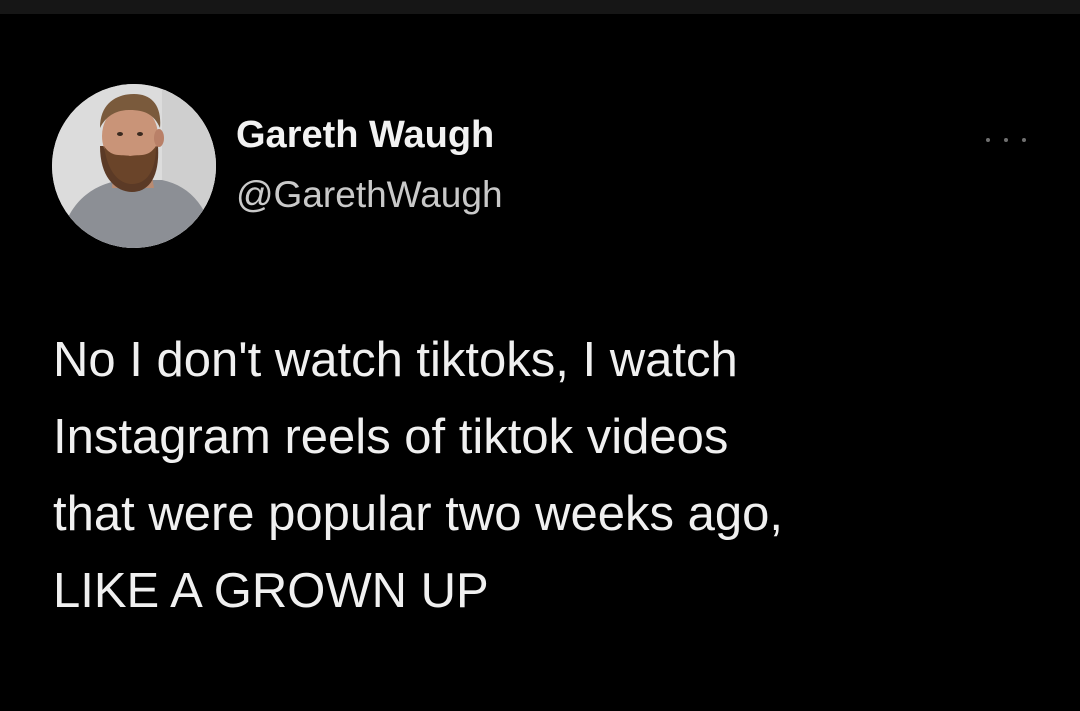  I want to click on tweet-text-line: No I don't watch tiktoks, I watch, so click(395, 360).